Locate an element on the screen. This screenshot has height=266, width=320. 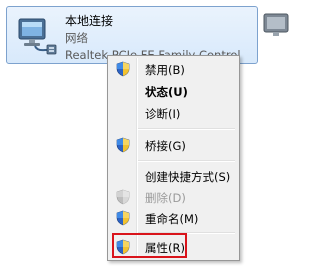
menu-item-label: 重命名(M) is located at coordinates (172, 219).